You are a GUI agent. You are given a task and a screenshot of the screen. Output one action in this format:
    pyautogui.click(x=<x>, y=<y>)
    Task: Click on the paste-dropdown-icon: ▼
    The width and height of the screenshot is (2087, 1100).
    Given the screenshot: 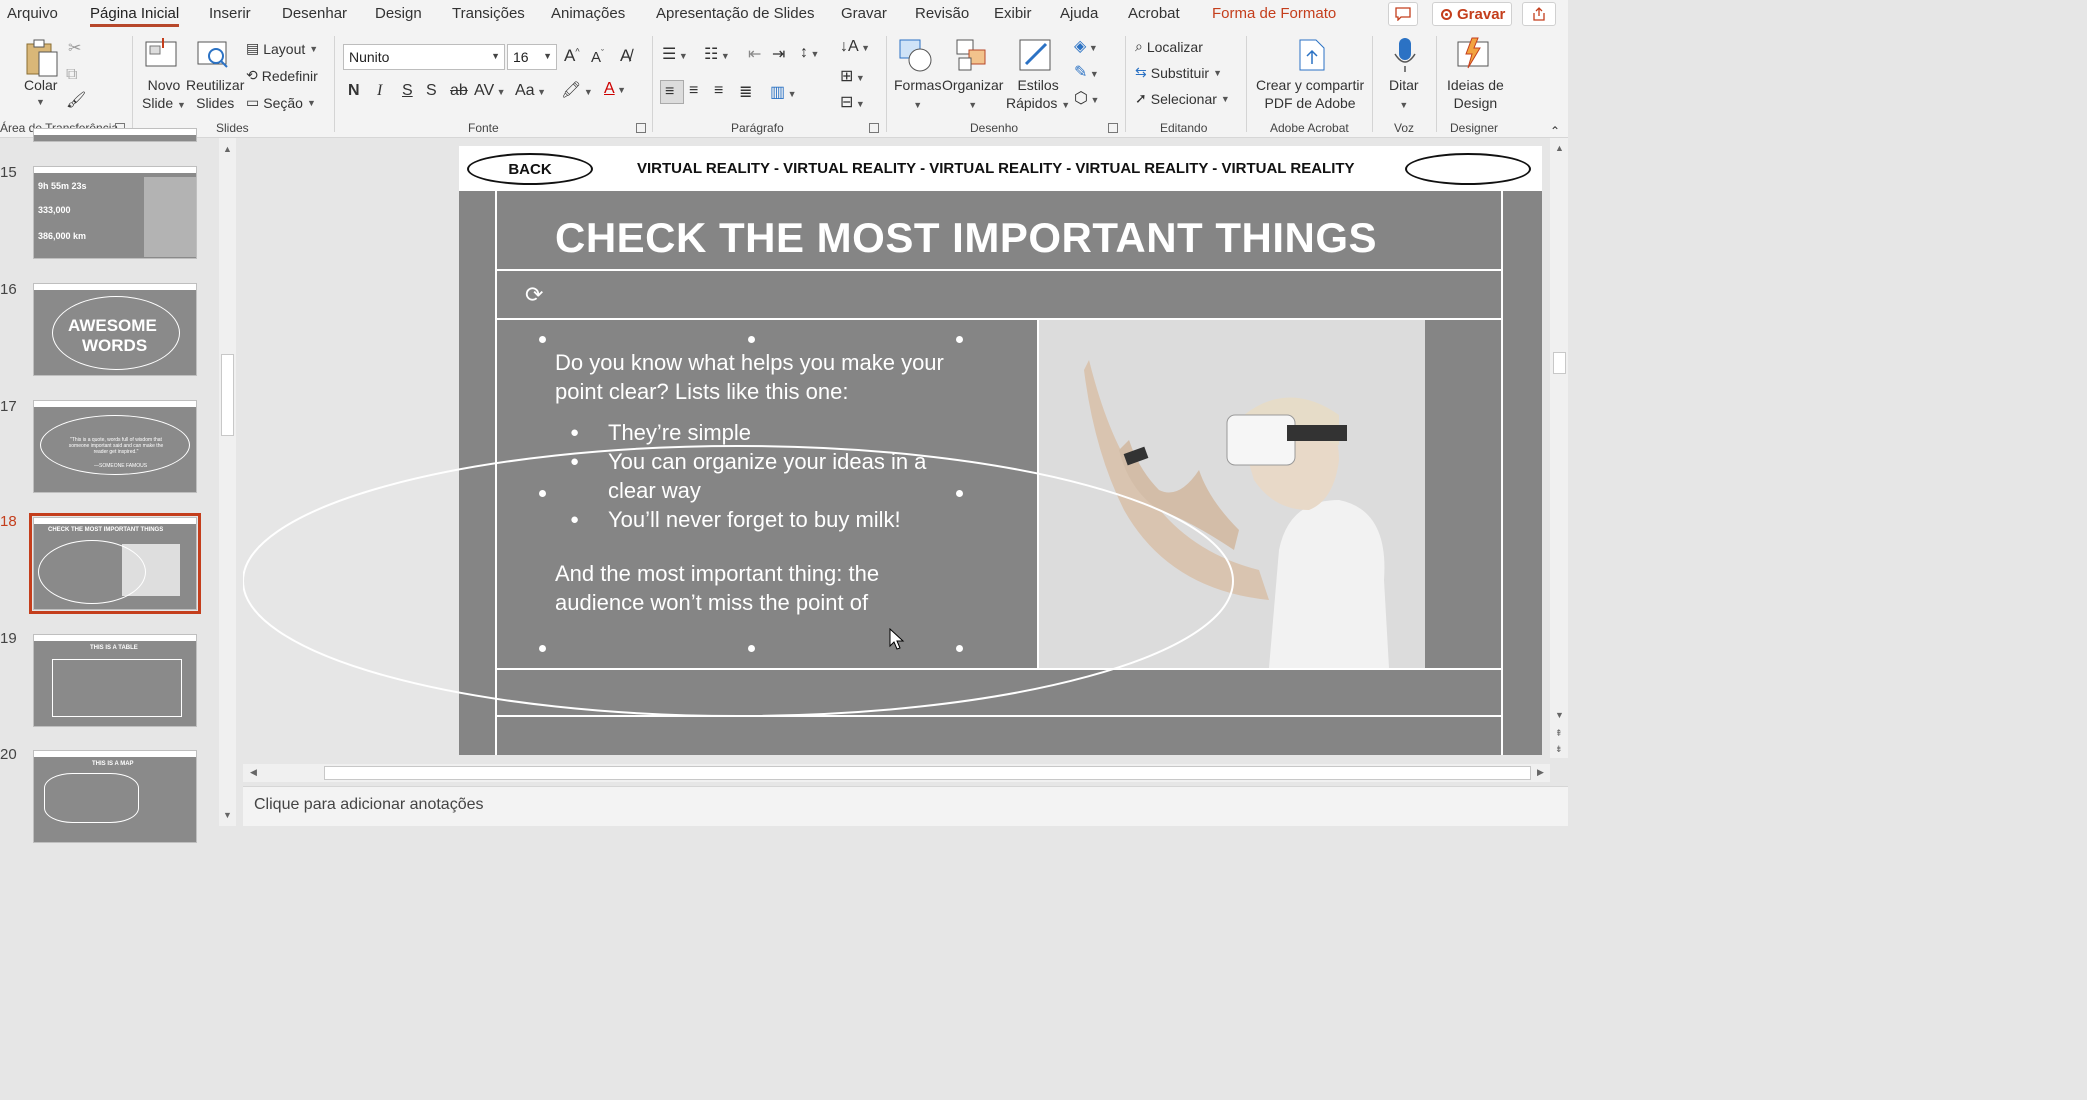 What is the action you would take?
    pyautogui.click(x=40, y=102)
    